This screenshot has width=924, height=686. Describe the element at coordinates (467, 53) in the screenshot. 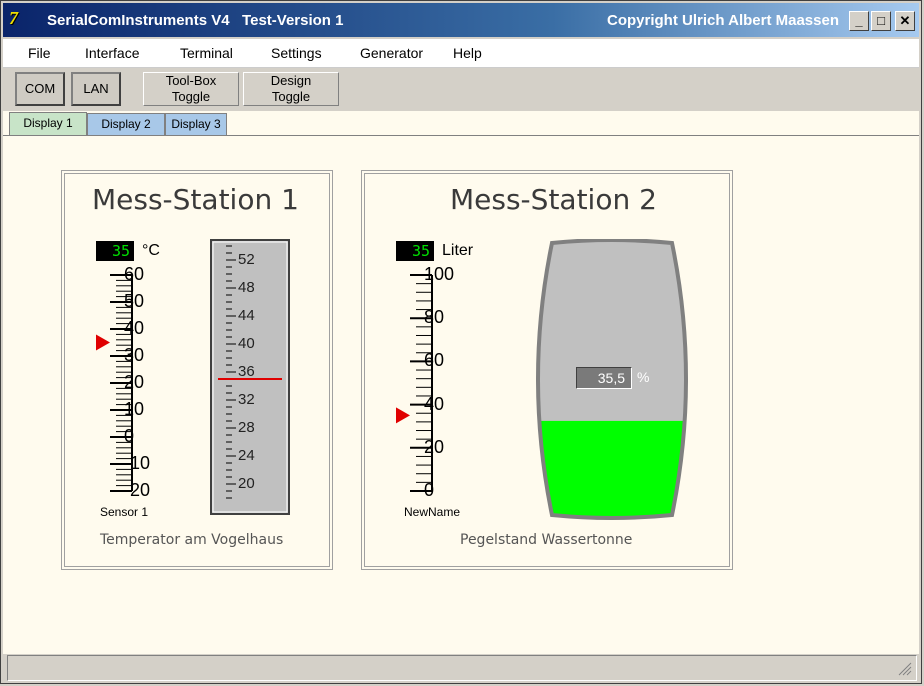

I see `menu-help: Help` at that location.